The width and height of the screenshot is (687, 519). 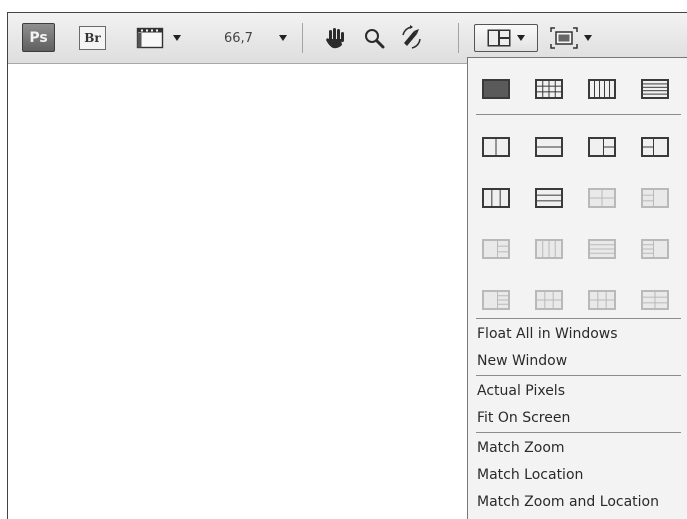 I want to click on bridge-badge-label: Br, so click(x=92, y=38).